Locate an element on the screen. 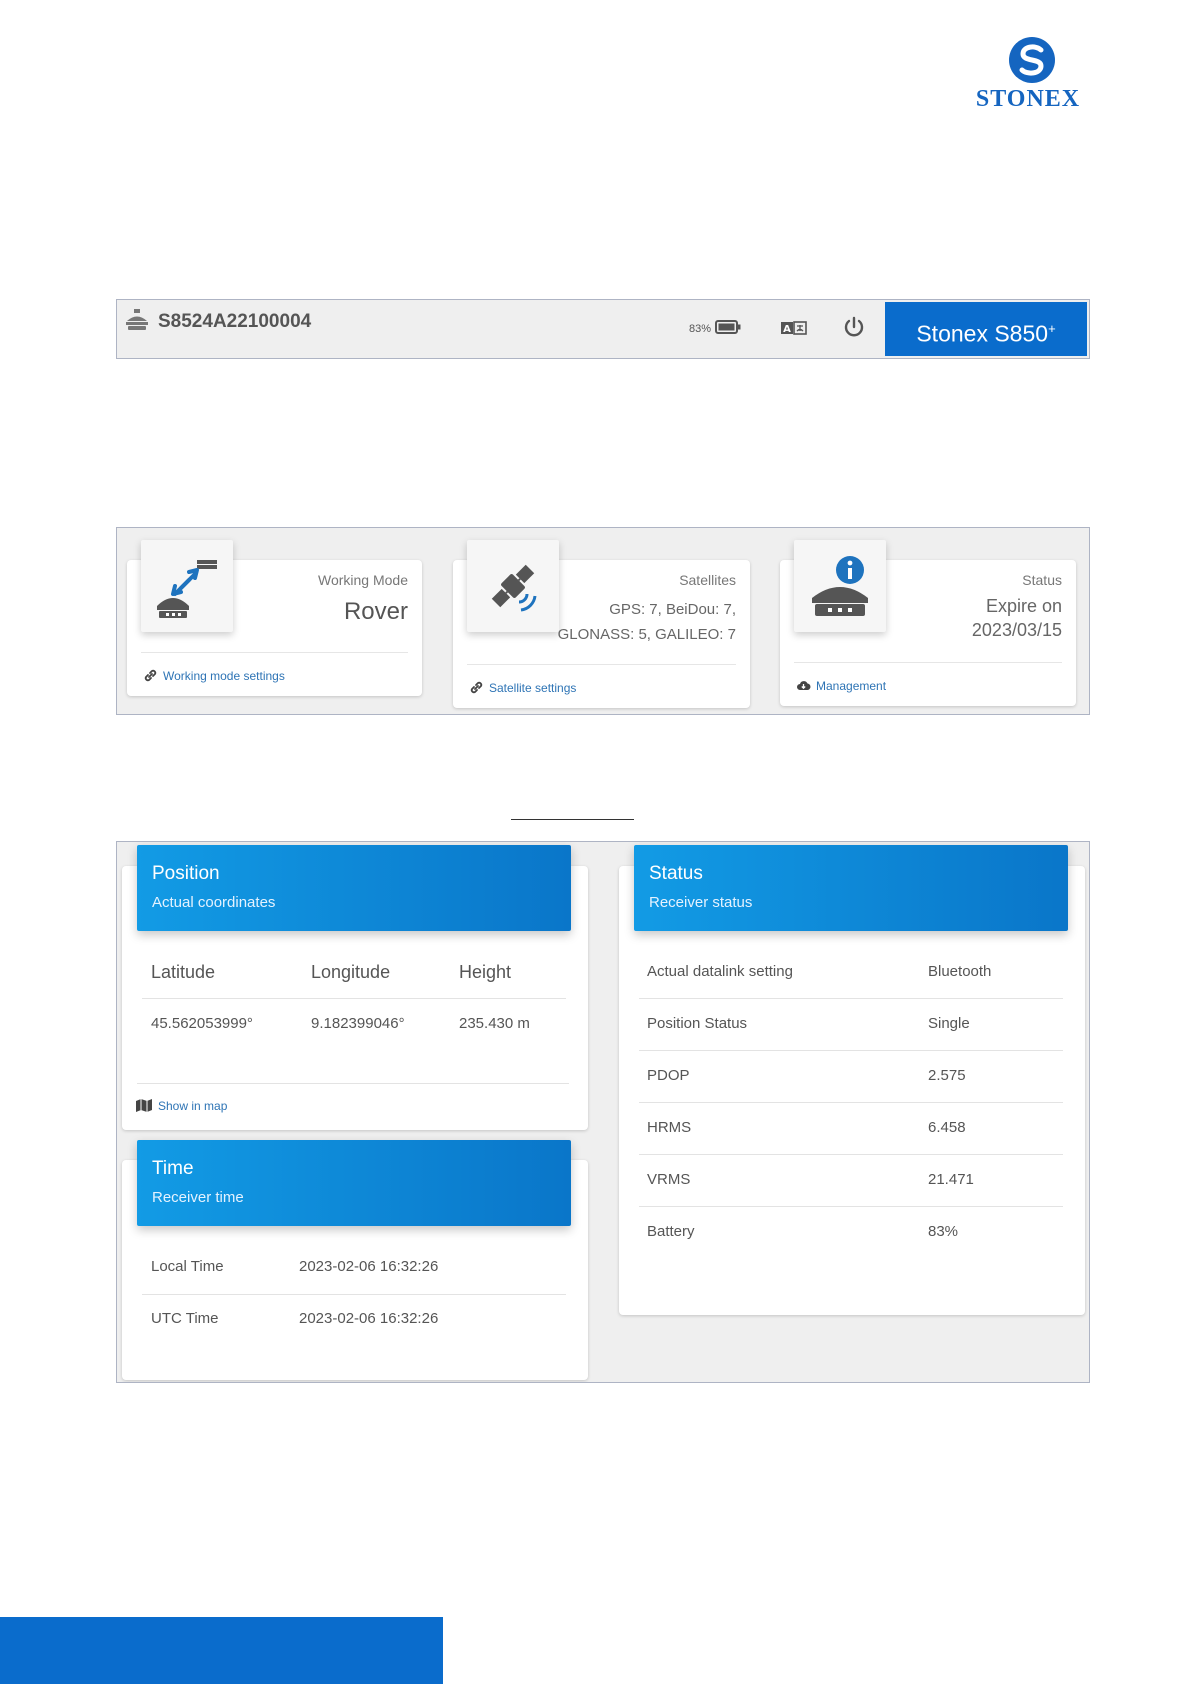  rover-receiver-icon is located at coordinates (187, 589).